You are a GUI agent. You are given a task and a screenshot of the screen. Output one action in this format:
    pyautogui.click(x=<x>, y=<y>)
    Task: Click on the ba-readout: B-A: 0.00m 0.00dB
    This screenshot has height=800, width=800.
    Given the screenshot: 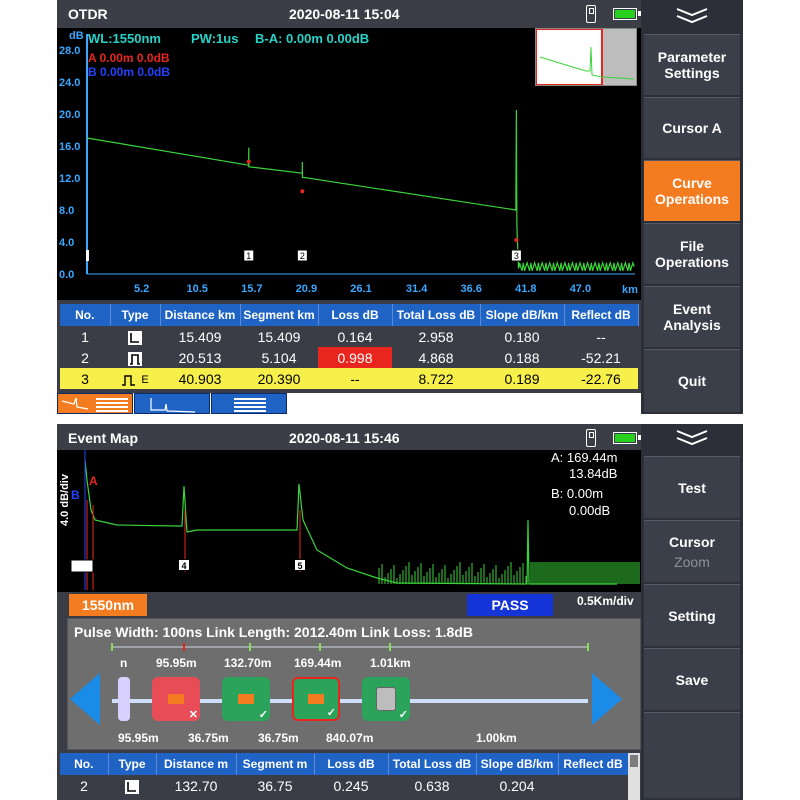 What is the action you would take?
    pyautogui.click(x=312, y=38)
    